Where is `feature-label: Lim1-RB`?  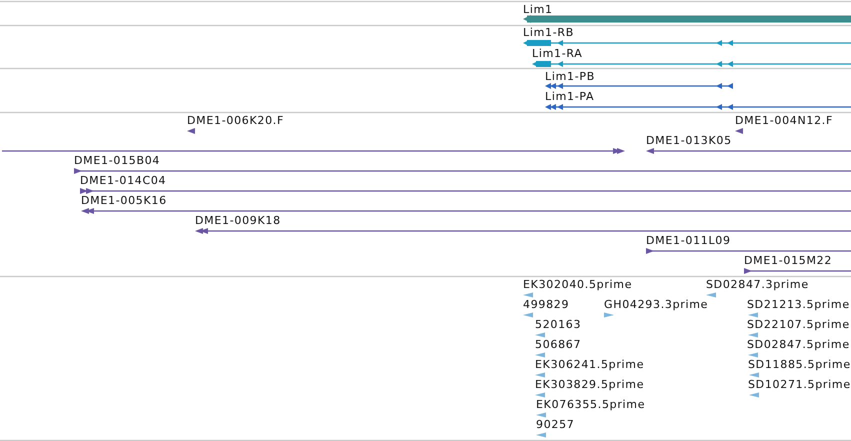
feature-label: Lim1-RB is located at coordinates (548, 32).